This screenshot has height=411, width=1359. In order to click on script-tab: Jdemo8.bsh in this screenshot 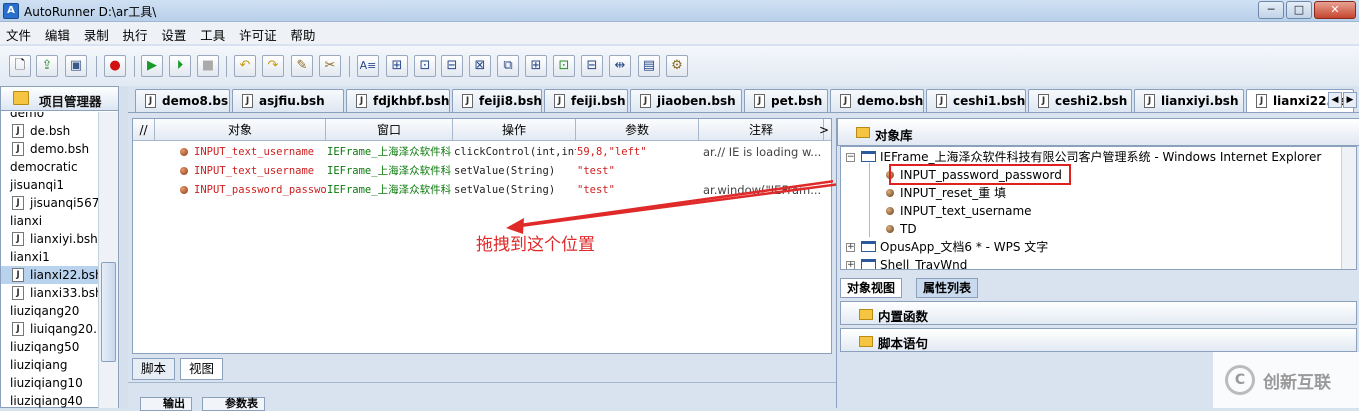, I will do `click(182, 100)`.